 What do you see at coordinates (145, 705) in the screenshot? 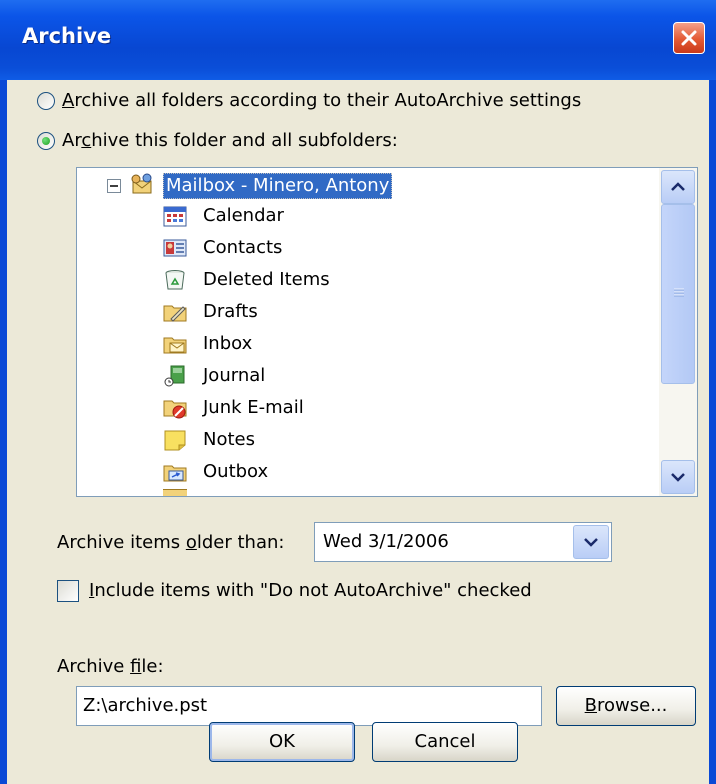
I see `archive-file-value: Z:\archive.pst` at bounding box center [145, 705].